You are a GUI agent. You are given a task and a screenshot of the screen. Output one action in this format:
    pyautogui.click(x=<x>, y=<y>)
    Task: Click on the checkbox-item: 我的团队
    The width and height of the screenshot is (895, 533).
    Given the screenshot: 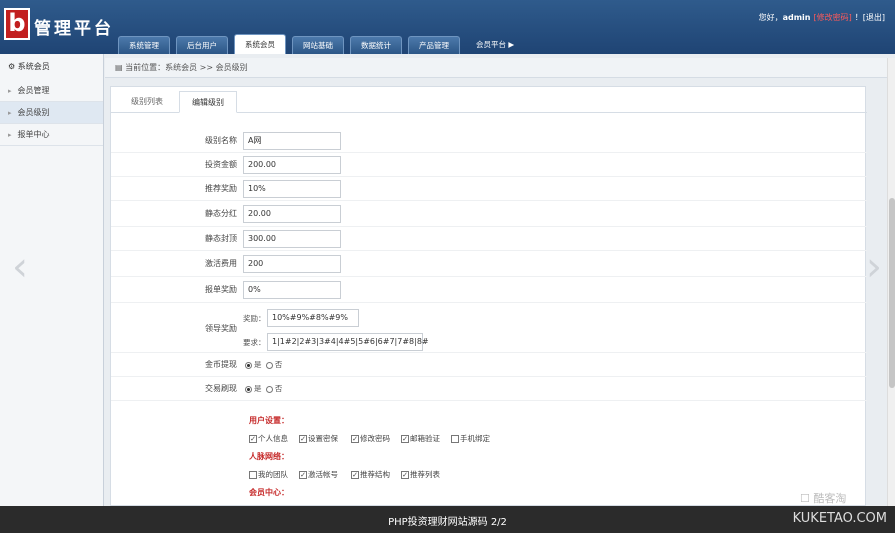 What is the action you would take?
    pyautogui.click(x=268, y=474)
    